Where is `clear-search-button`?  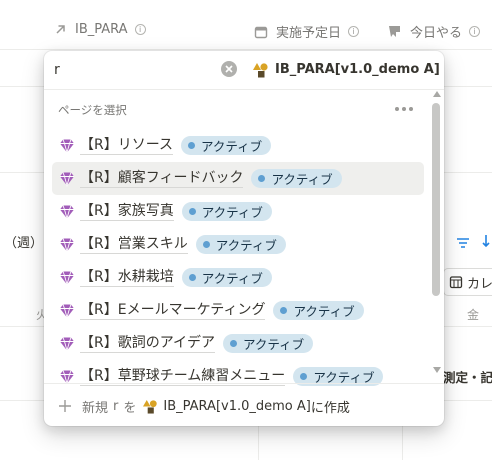
clear-search-button is located at coordinates (229, 69).